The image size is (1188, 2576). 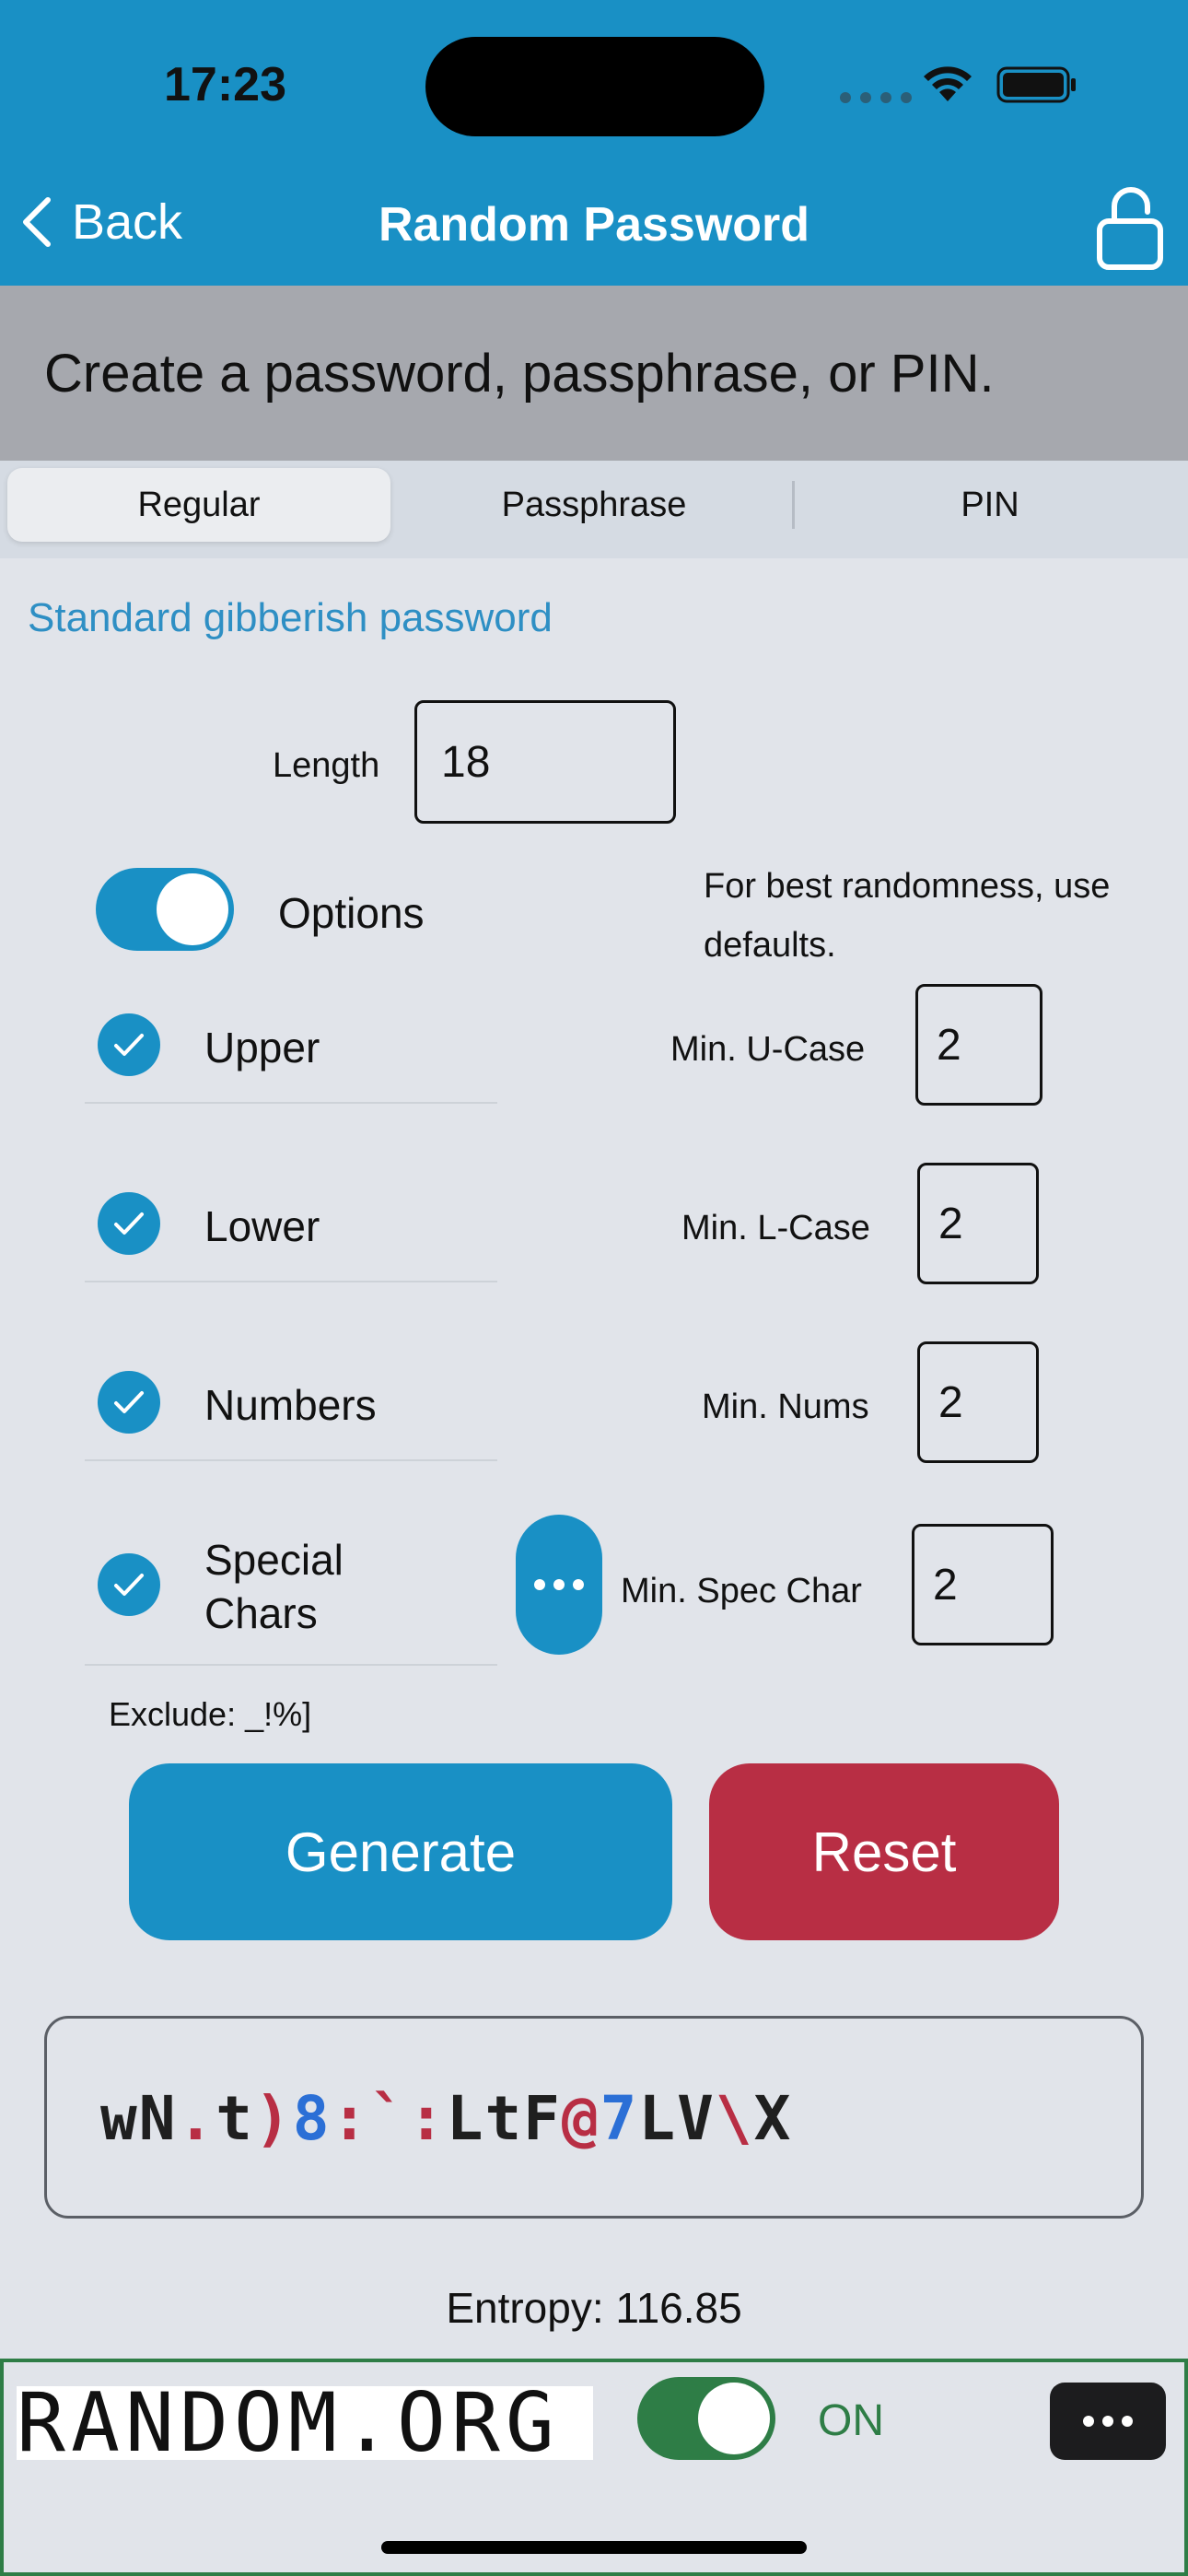 What do you see at coordinates (326, 765) in the screenshot?
I see `length-label: Length` at bounding box center [326, 765].